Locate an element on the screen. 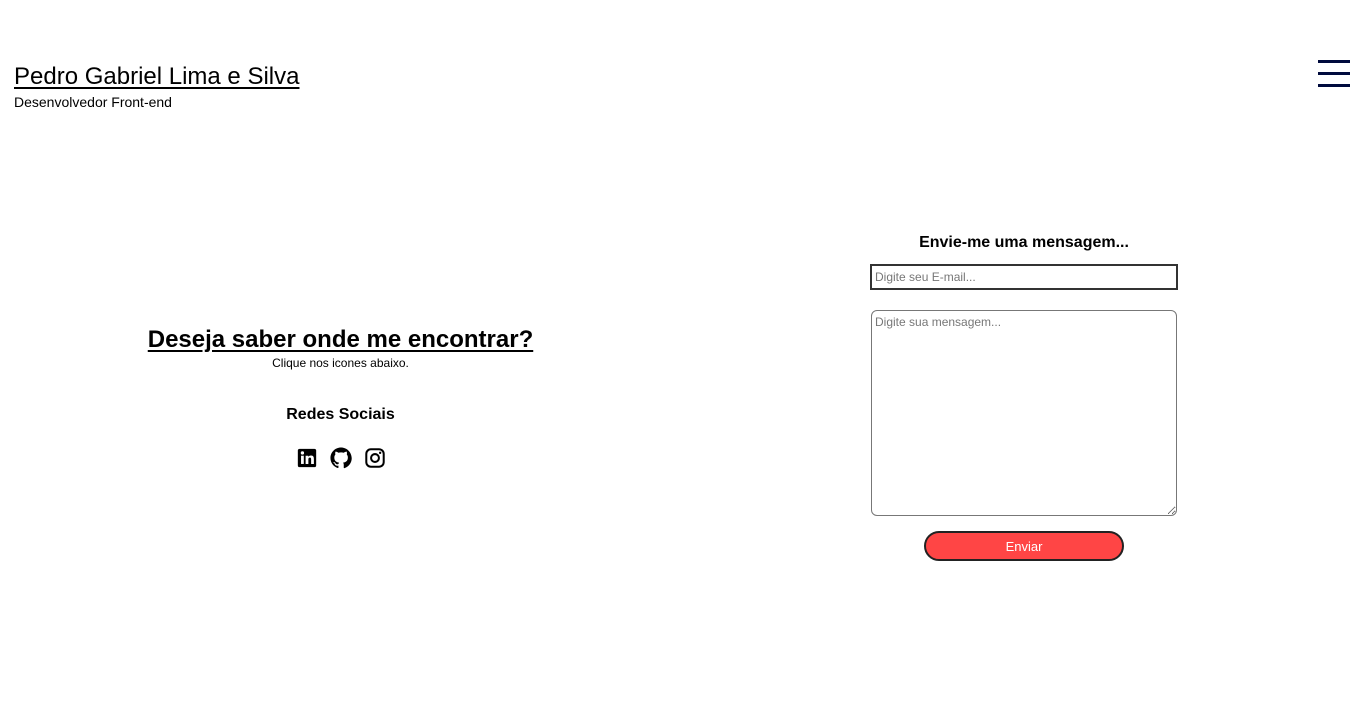 Image resolution: width=1365 pixels, height=712 pixels. contact-heading: Deseja saber onde me encontrar? is located at coordinates (340, 339).